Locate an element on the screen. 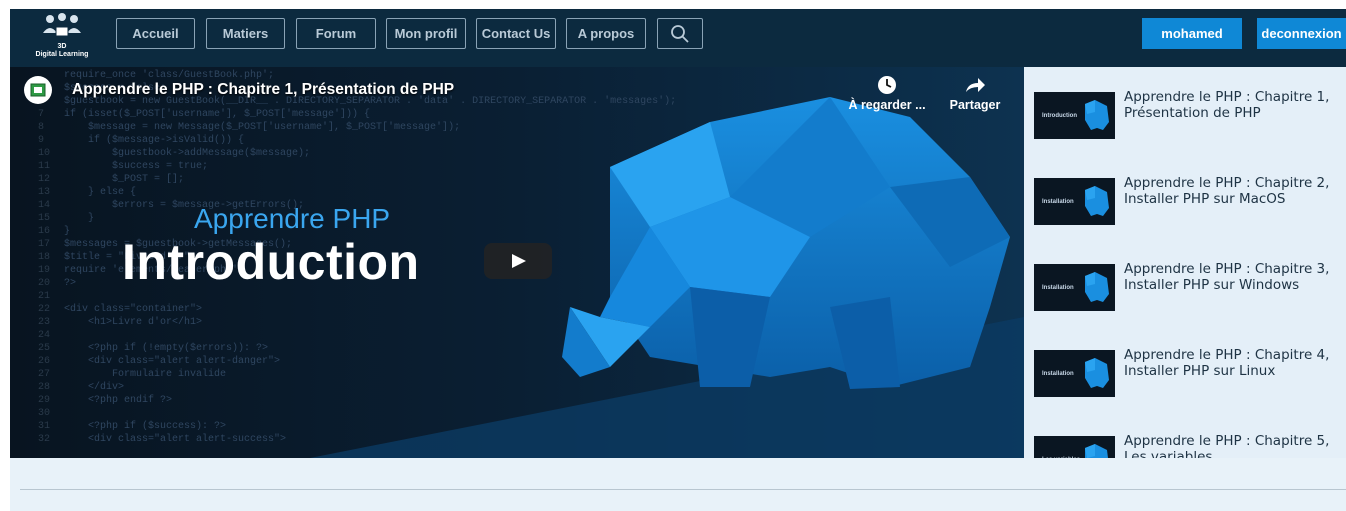 This screenshot has height=511, width=1346. thumbnail-label: Introduction is located at coordinates (1059, 116).